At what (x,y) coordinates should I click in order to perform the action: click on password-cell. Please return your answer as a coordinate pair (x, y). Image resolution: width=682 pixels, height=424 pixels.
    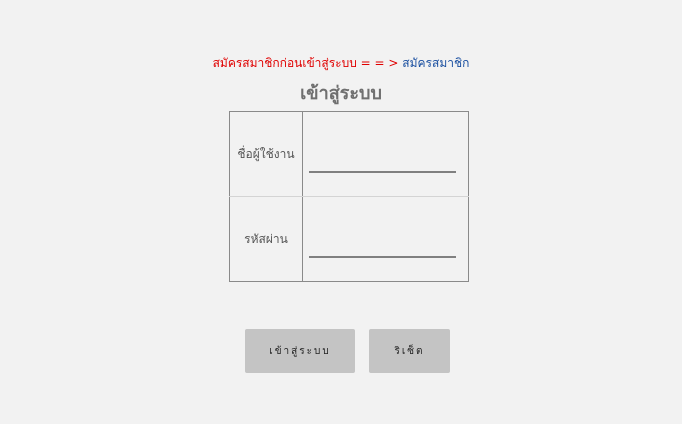
    Looking at the image, I should click on (385, 239).